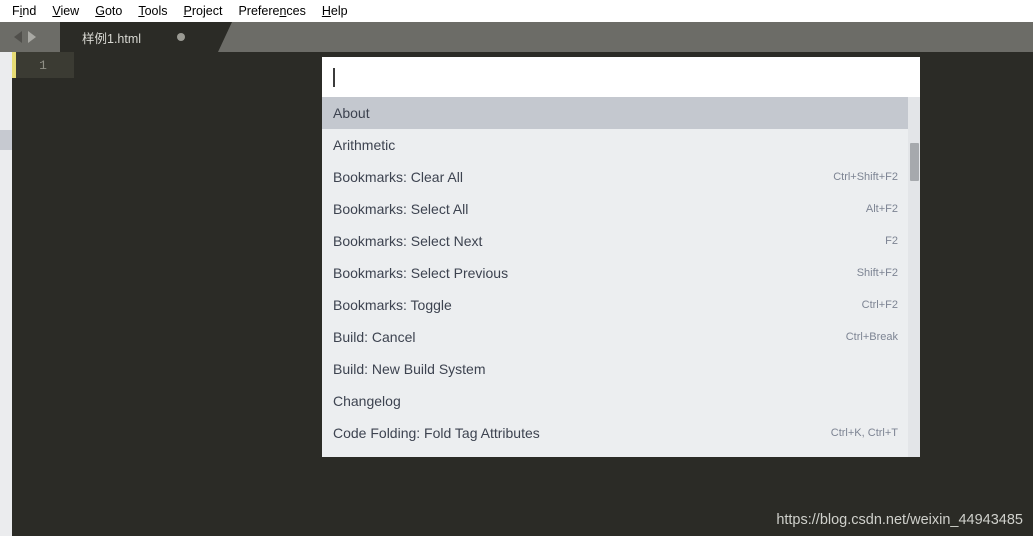 Image resolution: width=1033 pixels, height=536 pixels. Describe the element at coordinates (271, 11) in the screenshot. I see `menu-item-preferences: Preferences` at that location.